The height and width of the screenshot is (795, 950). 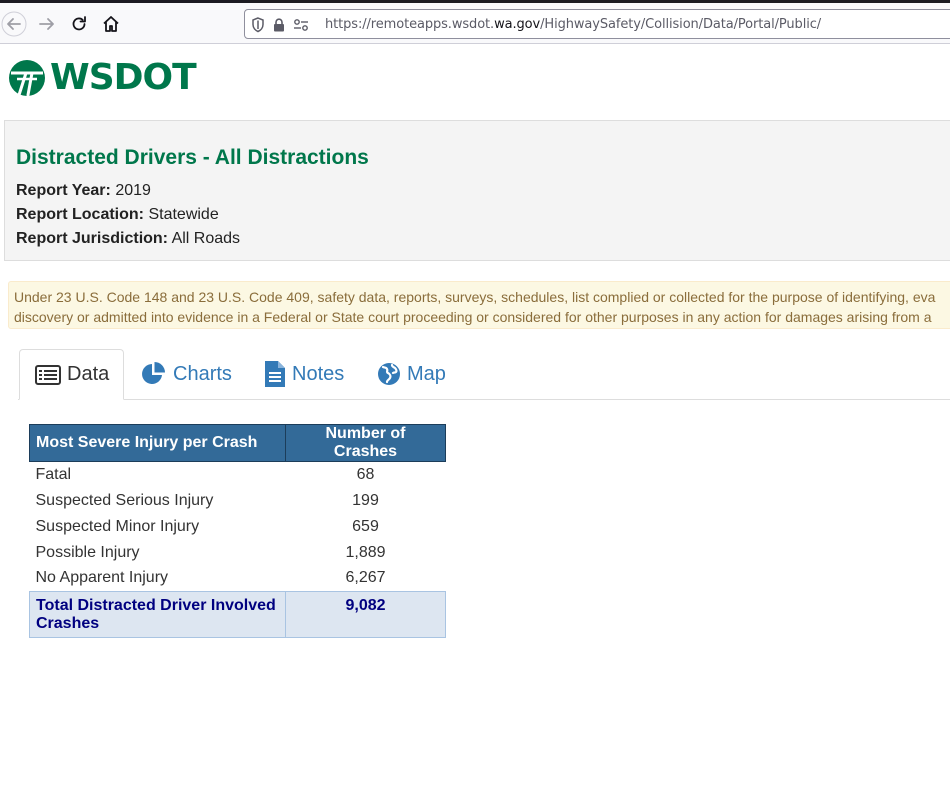 What do you see at coordinates (410, 24) in the screenshot?
I see `url-prefix: https://remoteapps.wsdot.` at bounding box center [410, 24].